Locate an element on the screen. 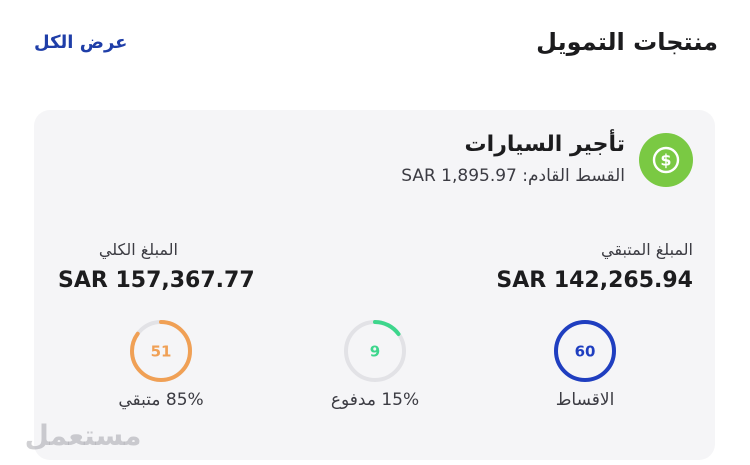 This screenshot has width=750, height=465. total-amount-block: المبلغ الكلي is located at coordinates (188, 249).